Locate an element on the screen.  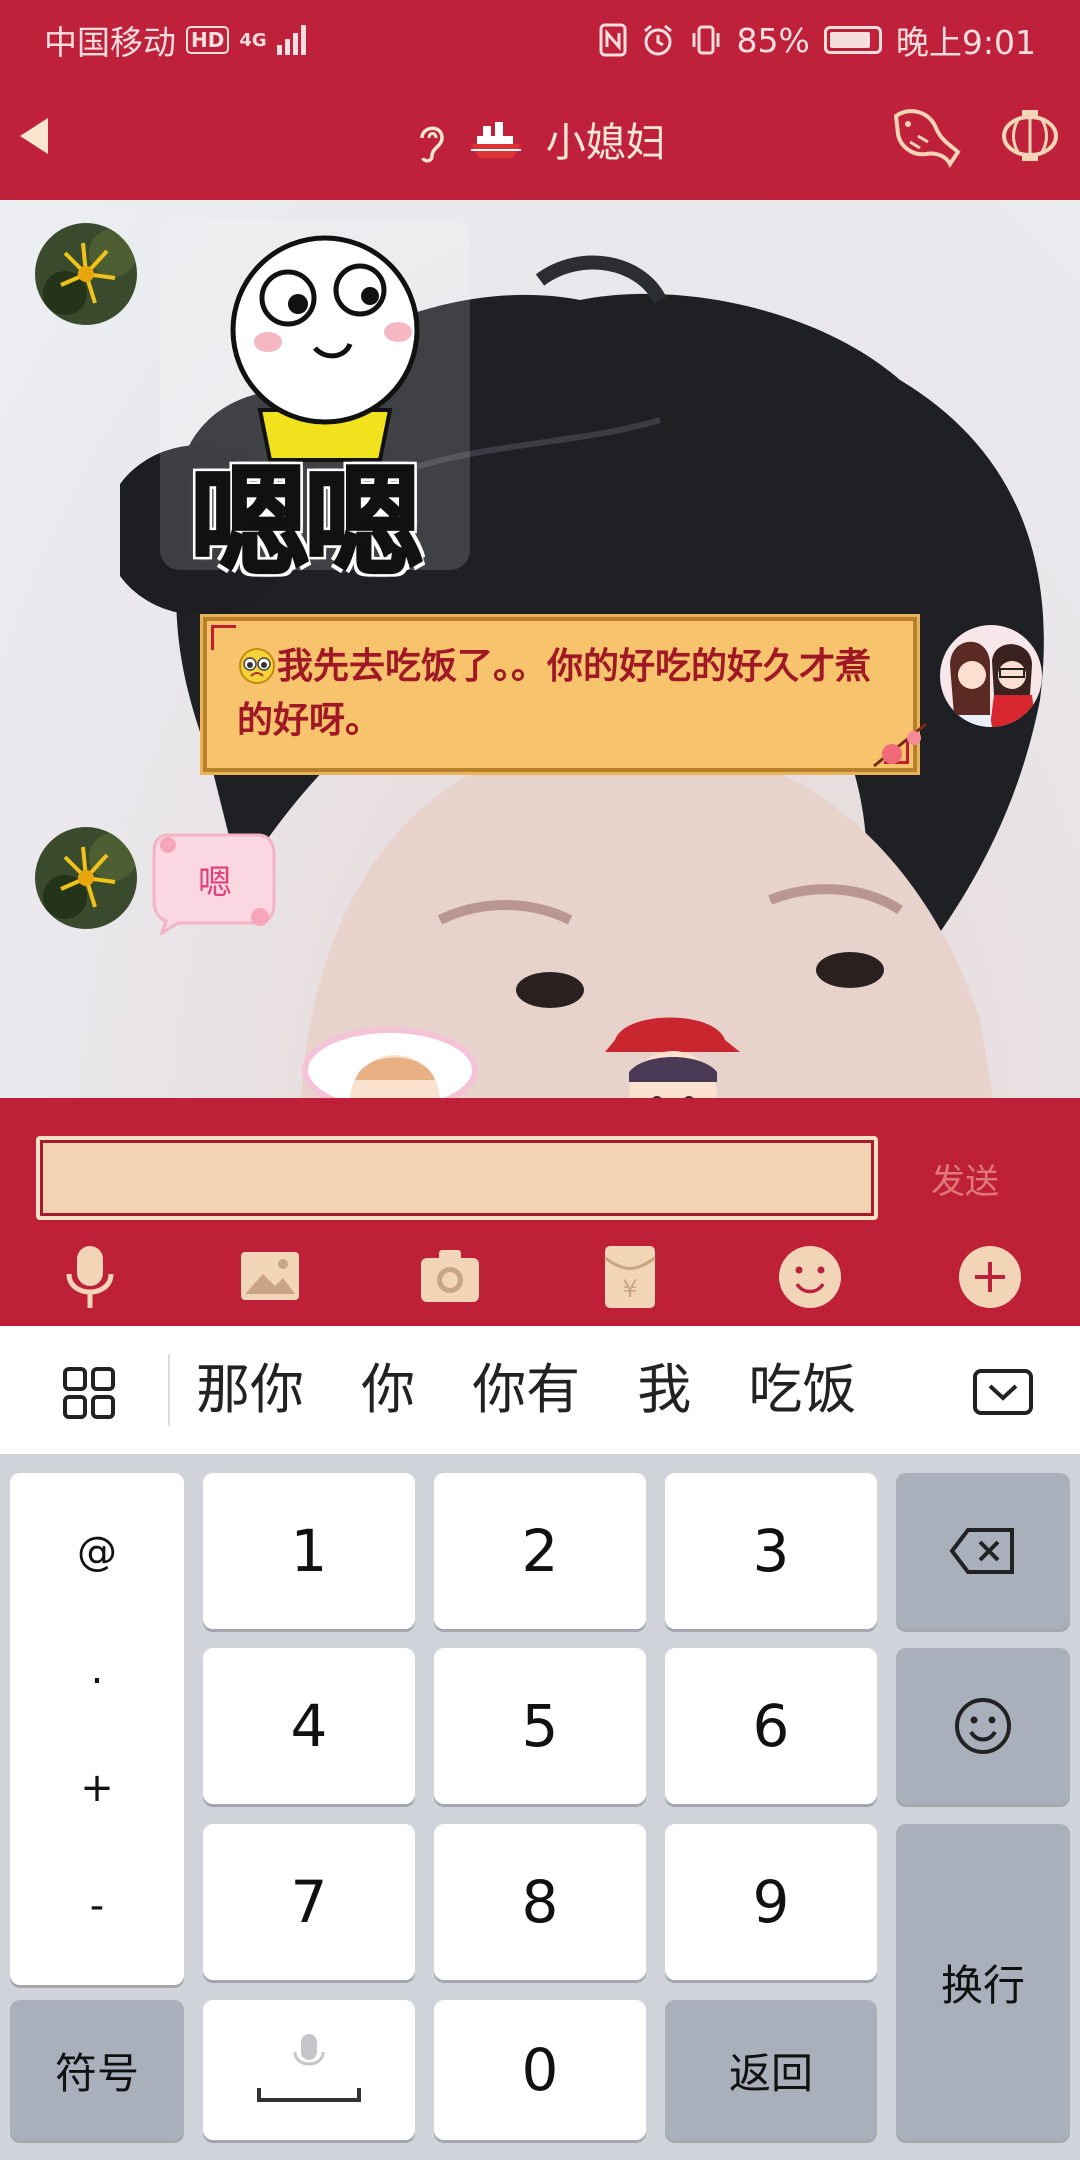
key-enter: 换行 is located at coordinates (983, 1982).